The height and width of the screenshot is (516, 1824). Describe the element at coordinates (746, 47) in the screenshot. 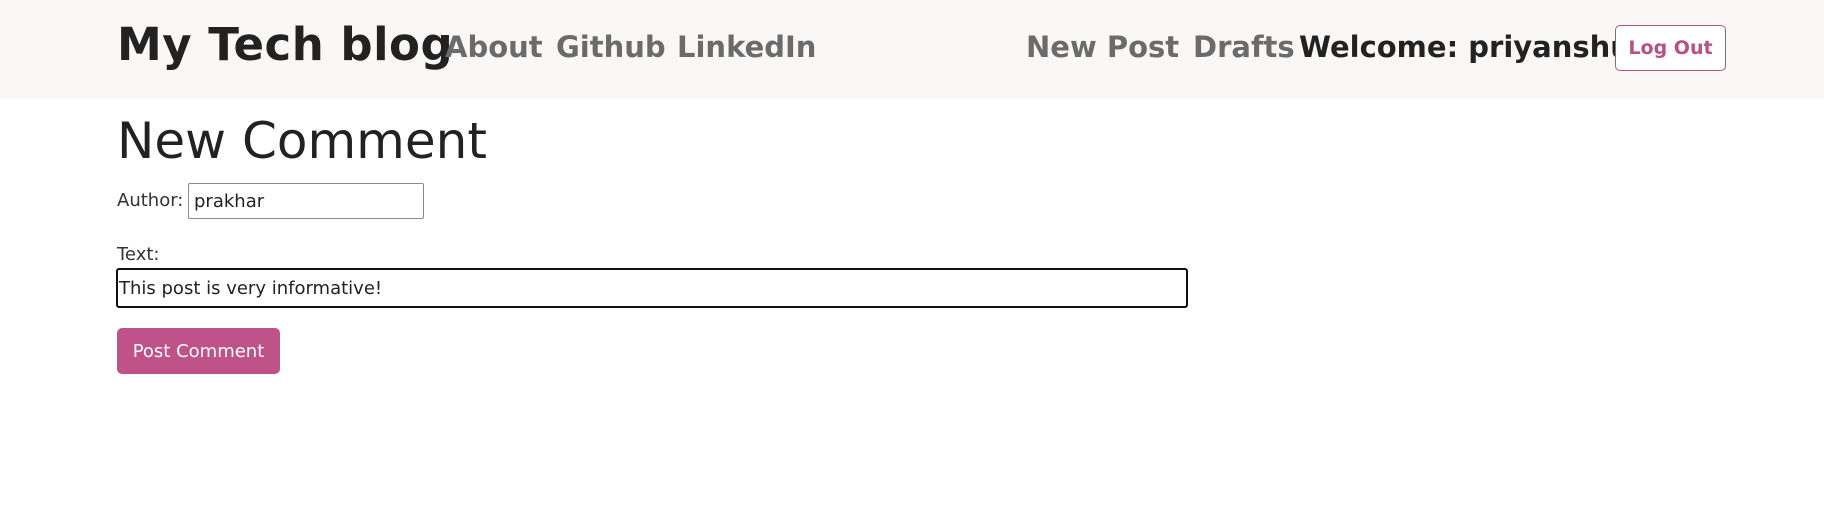

I see `nav-link-linkedin: LinkedIn` at that location.